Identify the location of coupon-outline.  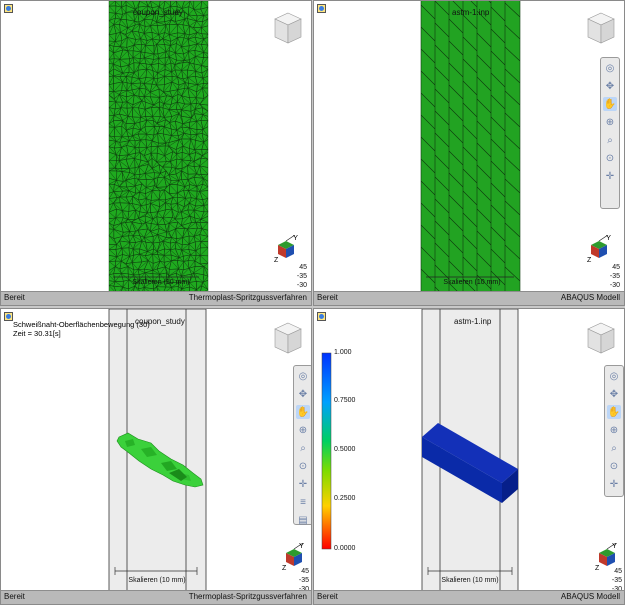
(157, 451).